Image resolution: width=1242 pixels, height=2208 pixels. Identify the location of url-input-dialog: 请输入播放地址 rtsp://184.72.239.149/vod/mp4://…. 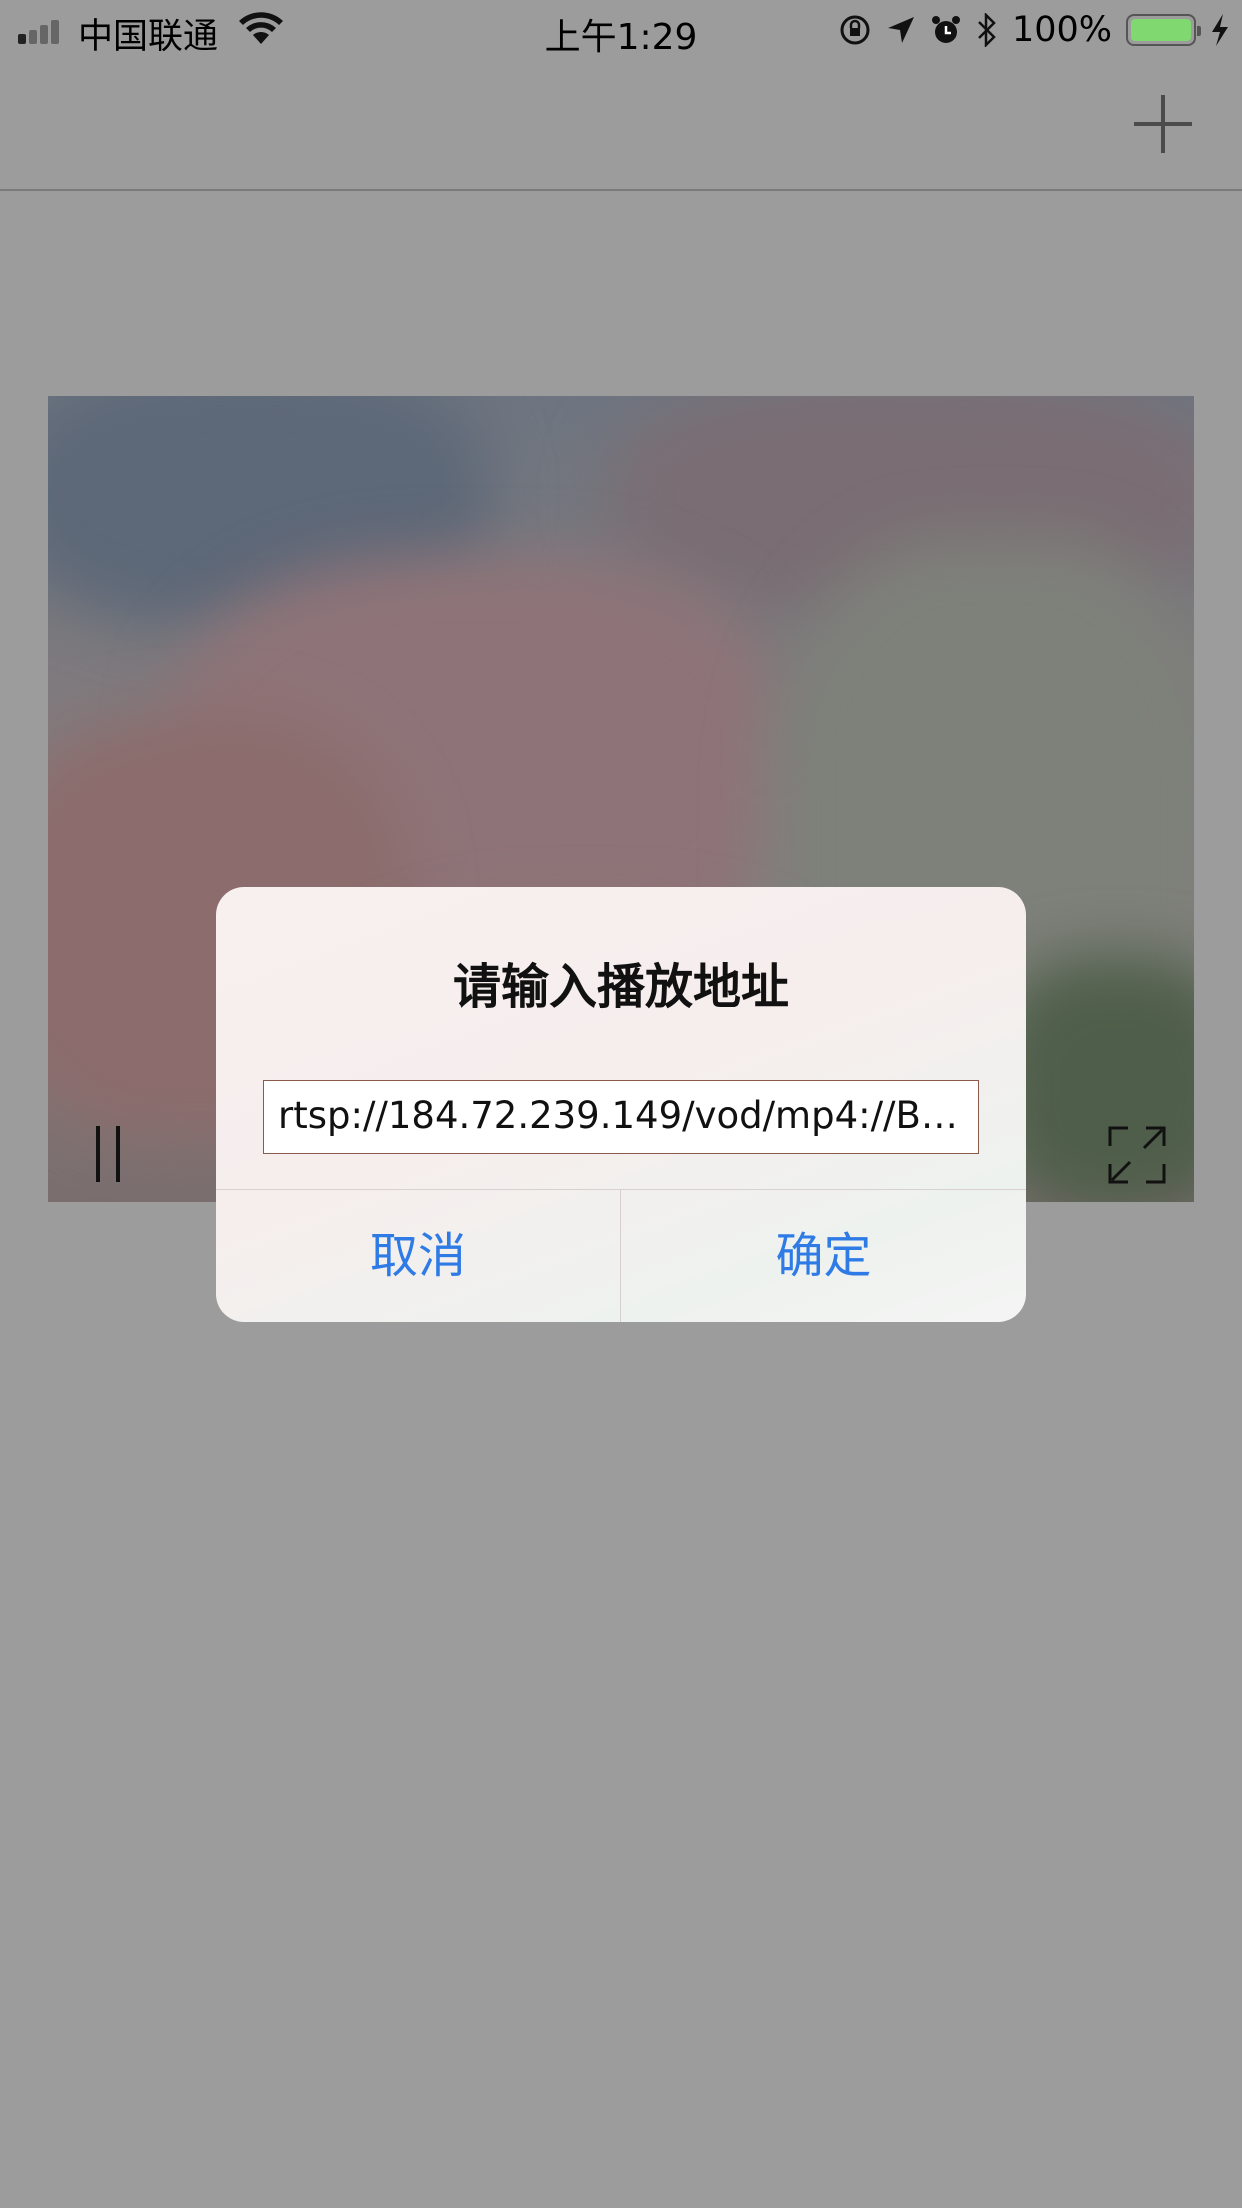
(621, 1104).